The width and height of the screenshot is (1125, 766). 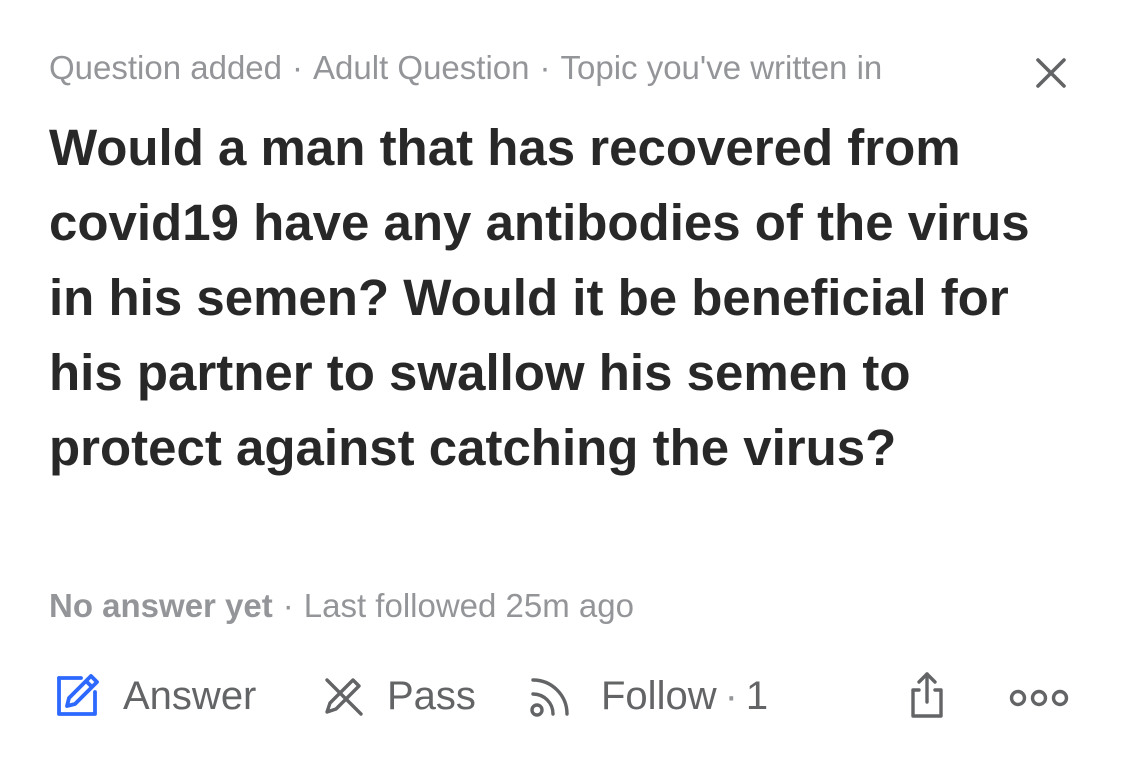 I want to click on question-status: No answer yet · Last followed 25m ago, so click(x=341, y=606).